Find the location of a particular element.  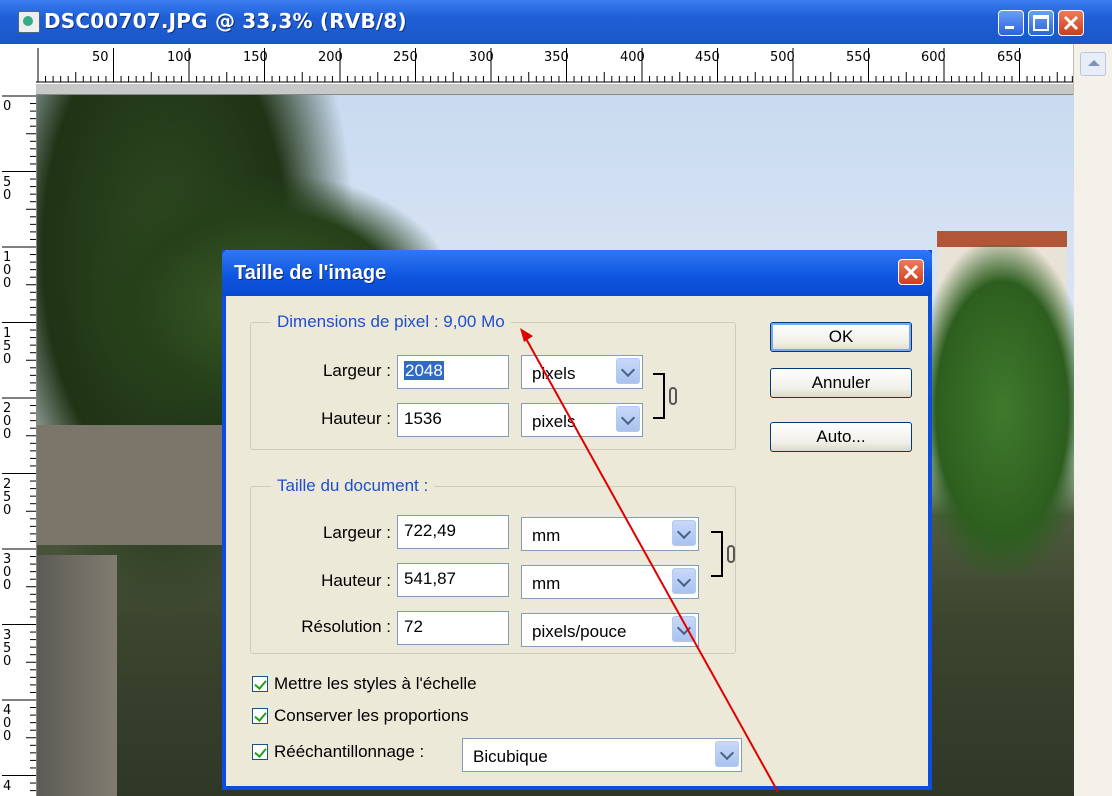

photo-quay-wall is located at coordinates (77, 675).